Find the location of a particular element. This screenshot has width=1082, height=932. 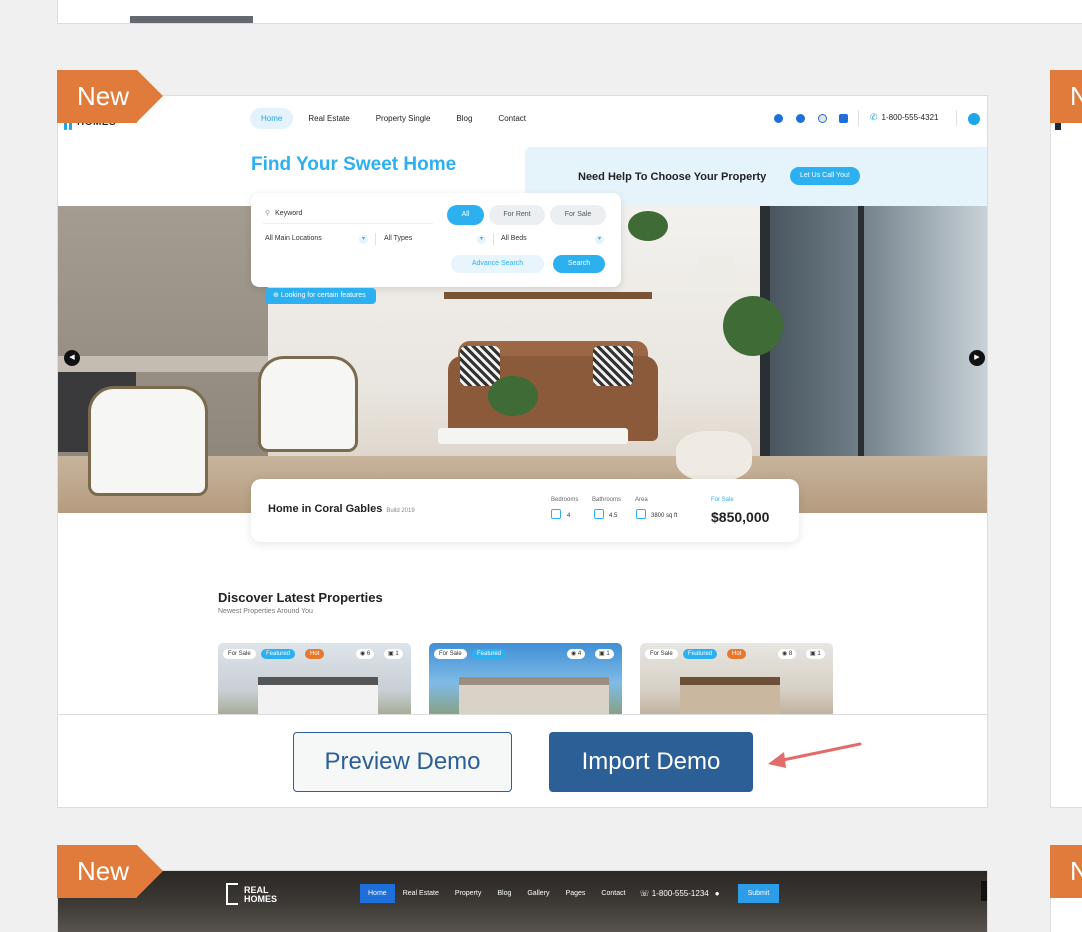

discover-title: Discover Latest Properties is located at coordinates (300, 597).